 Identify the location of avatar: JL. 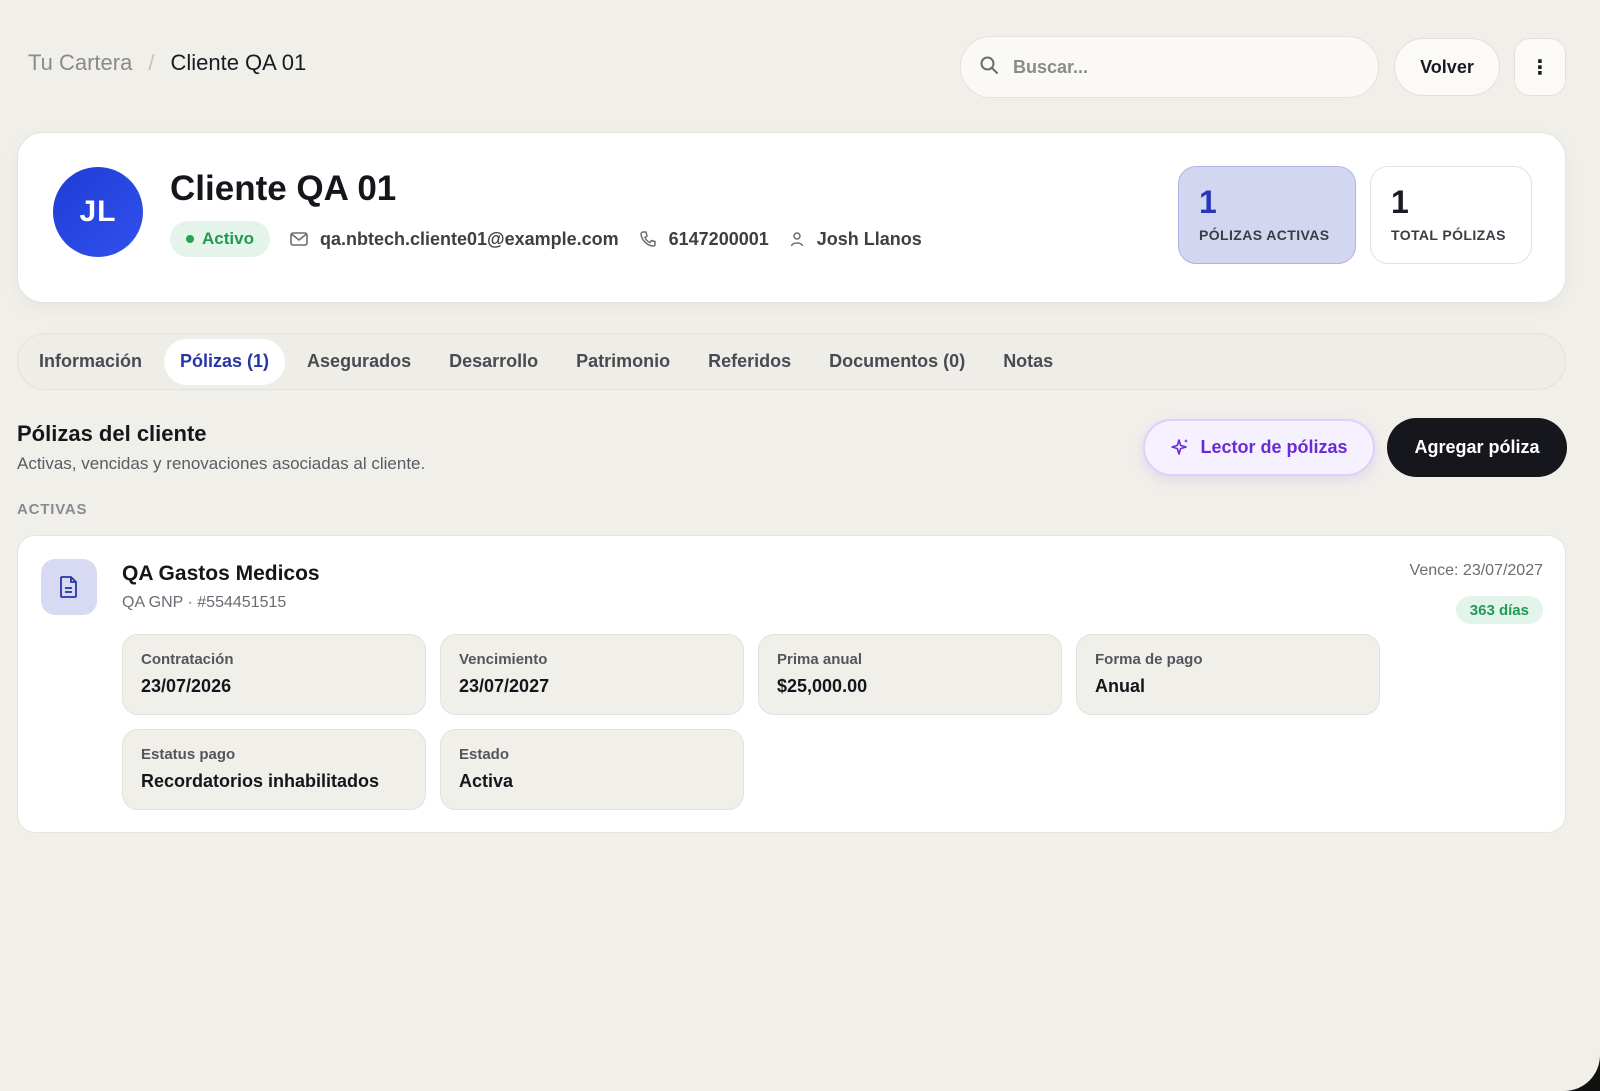
(98, 212).